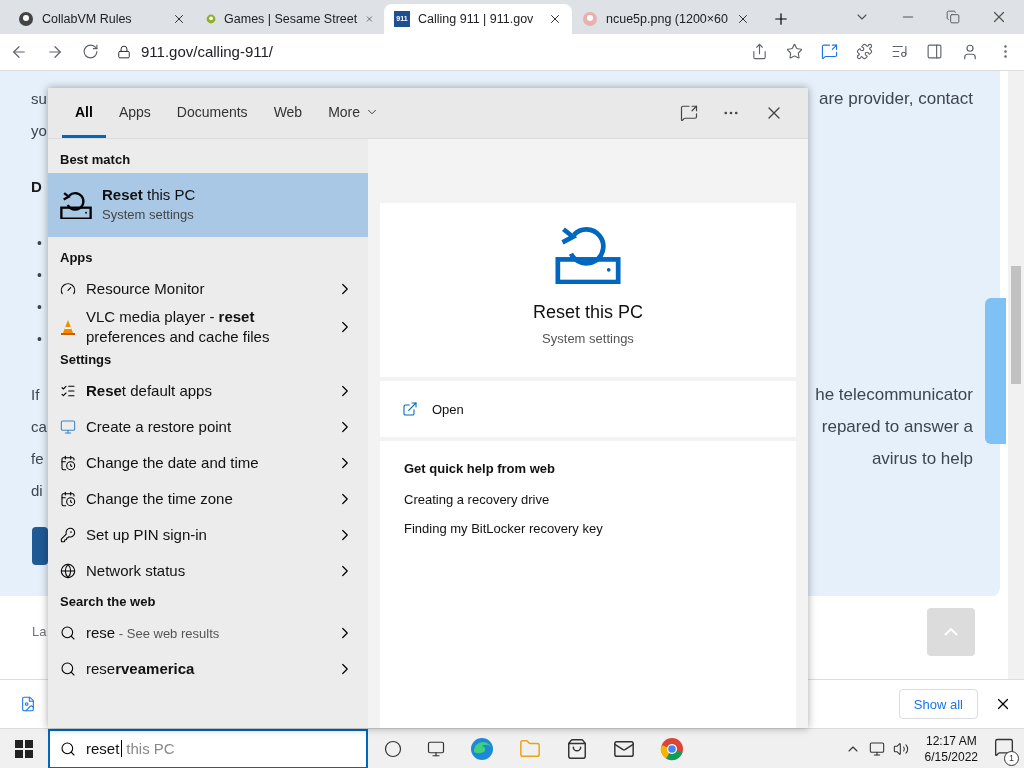 This screenshot has height=768, width=1024. I want to click on search-result: Reset this PC System settings, so click(208, 205).